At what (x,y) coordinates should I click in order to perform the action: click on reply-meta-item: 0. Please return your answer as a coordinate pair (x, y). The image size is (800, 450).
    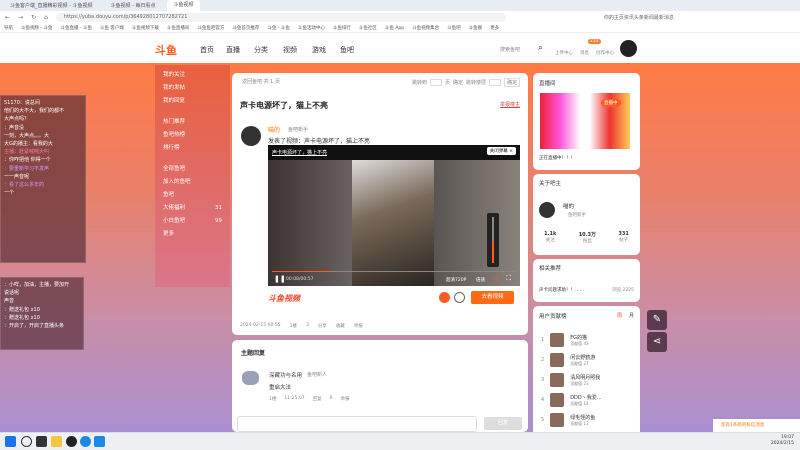
    Looking at the image, I should click on (331, 399).